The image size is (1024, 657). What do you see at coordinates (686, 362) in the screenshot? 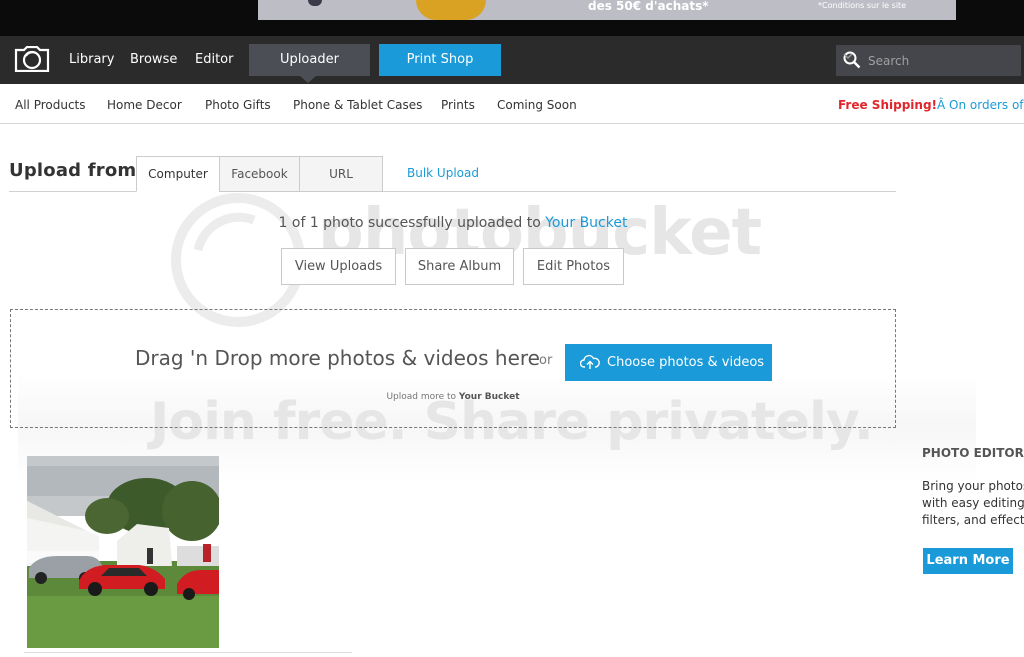
I see `choose-photos-label: Choose photos & videos` at bounding box center [686, 362].